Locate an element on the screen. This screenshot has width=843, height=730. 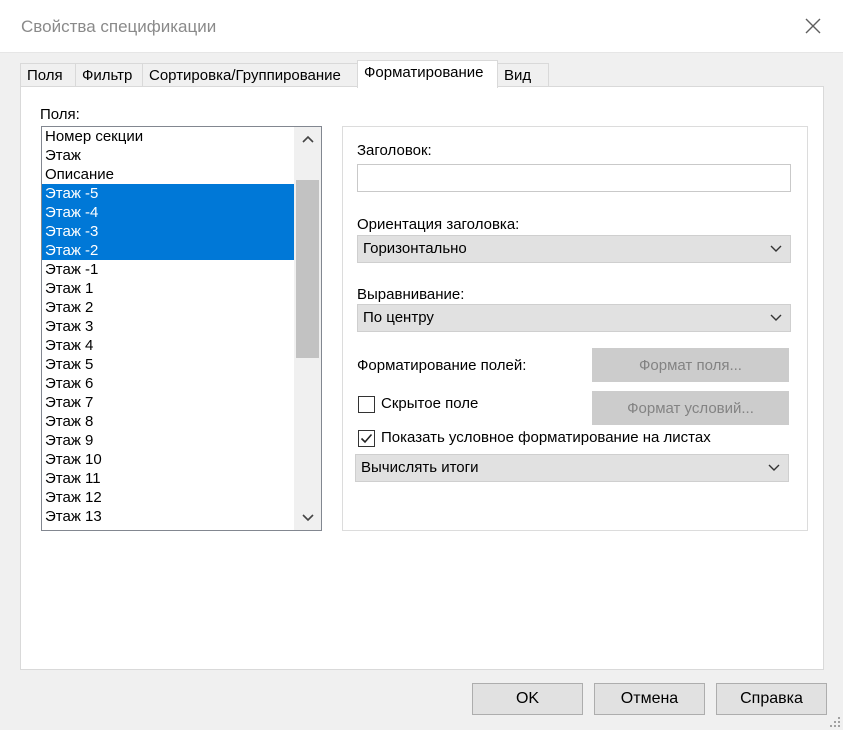
list-item: Этаж 7 is located at coordinates (168, 402).